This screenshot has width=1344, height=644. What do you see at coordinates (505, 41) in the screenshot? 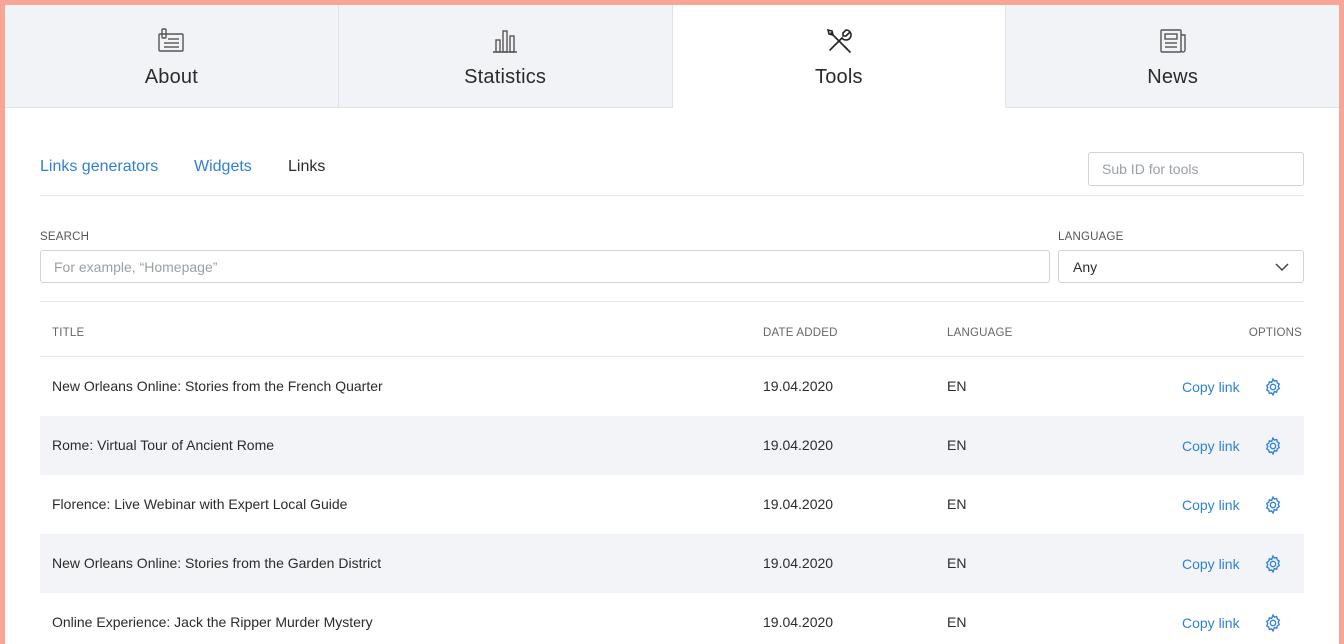
I see `bar-chart-icon` at bounding box center [505, 41].